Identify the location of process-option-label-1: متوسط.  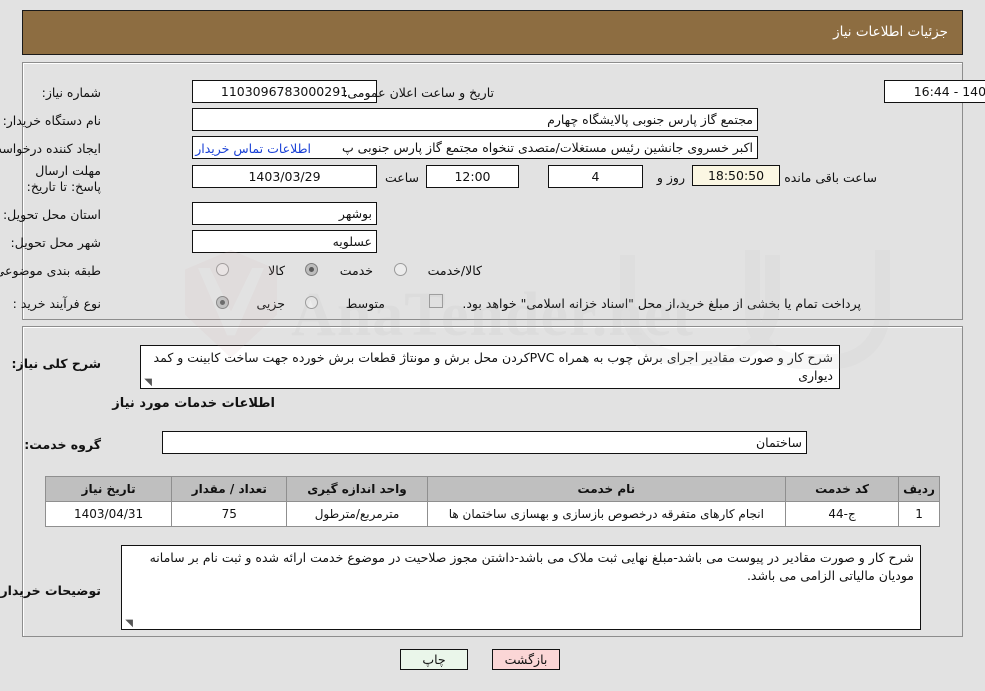
(365, 303).